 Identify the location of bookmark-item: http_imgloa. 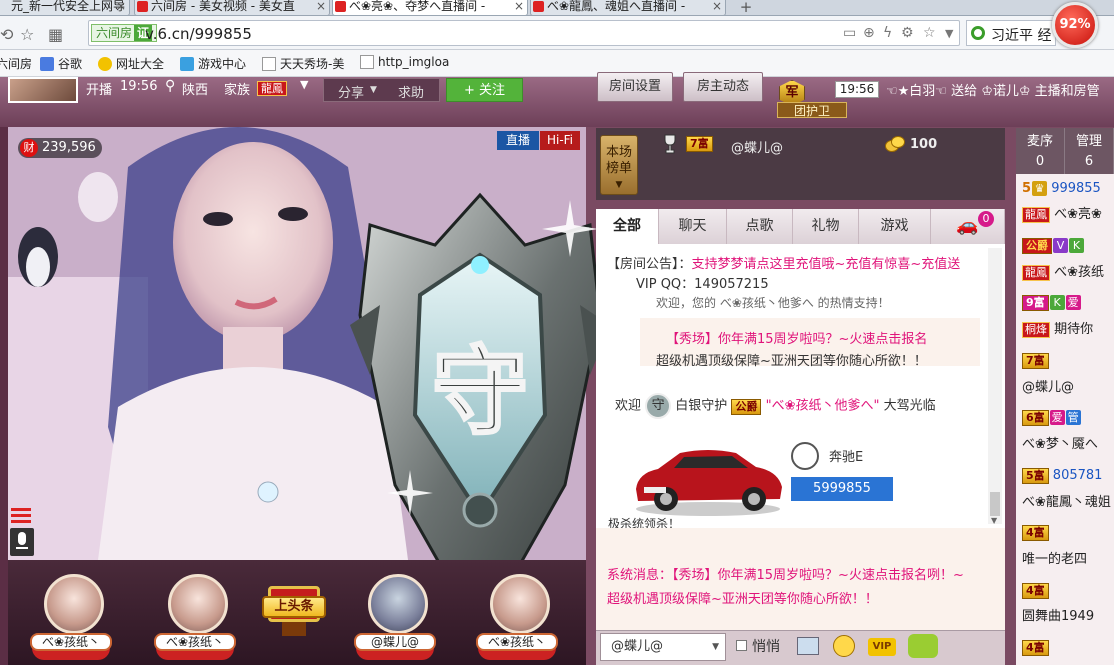
(404, 62).